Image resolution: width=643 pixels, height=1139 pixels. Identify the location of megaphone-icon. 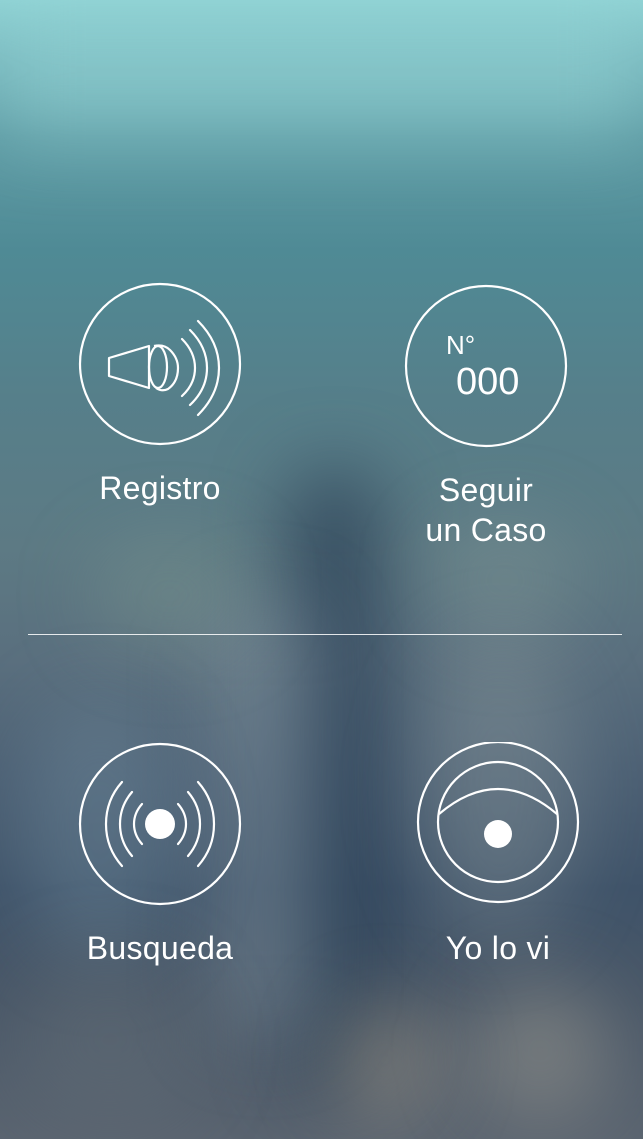
(160, 364).